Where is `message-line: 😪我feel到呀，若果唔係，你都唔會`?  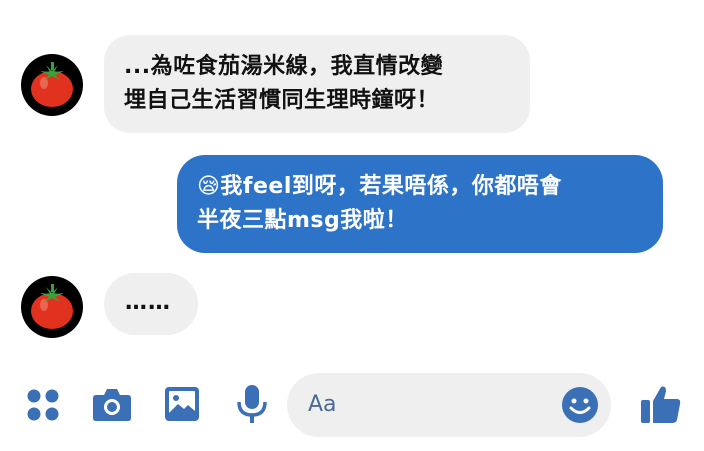
message-line: 😪我feel到呀，若果唔係，你都唔會 is located at coordinates (379, 186).